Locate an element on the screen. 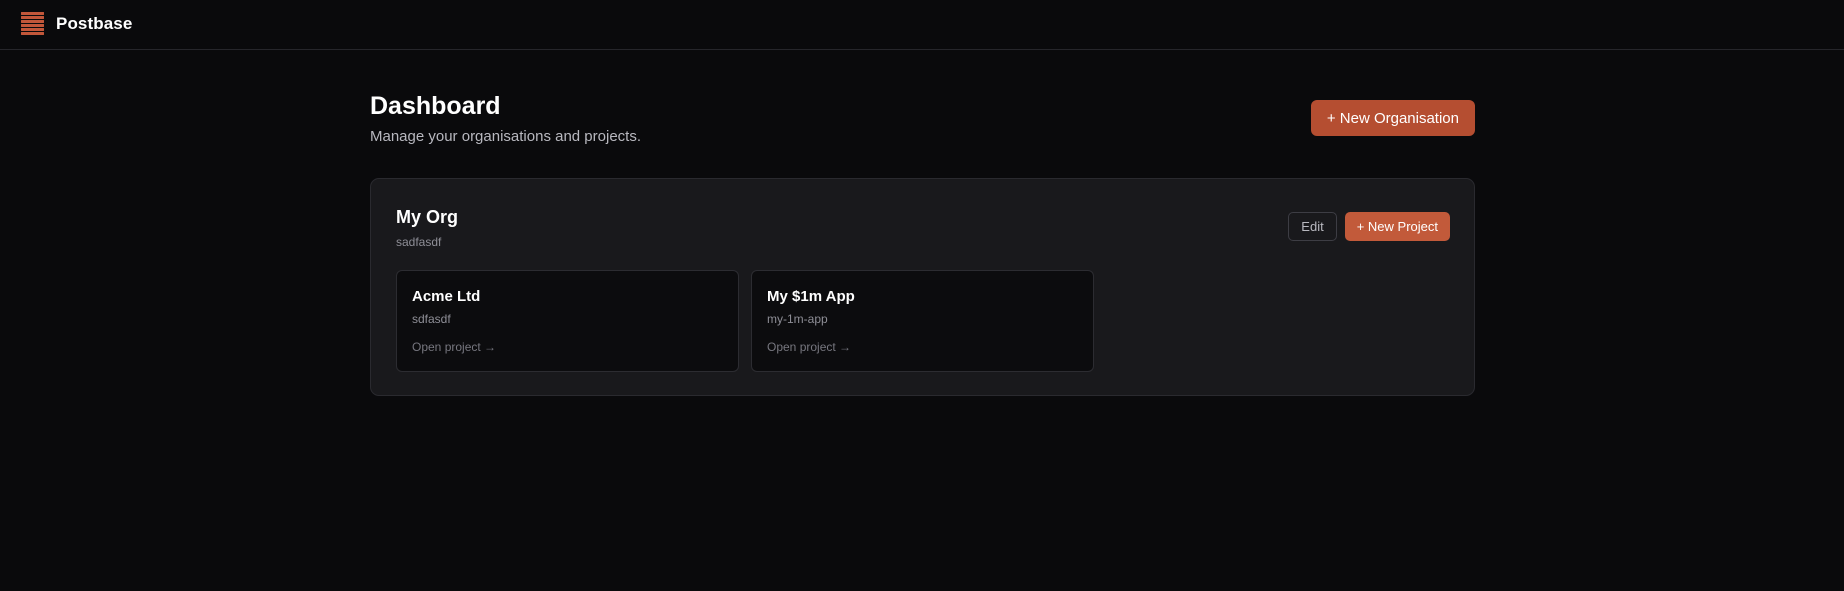 The height and width of the screenshot is (591, 1844). project-name: Acme Ltd is located at coordinates (446, 296).